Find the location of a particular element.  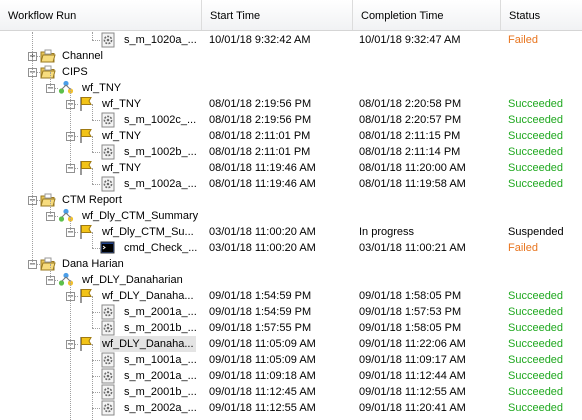

tree-item-label: CTM Report is located at coordinates (92, 200).